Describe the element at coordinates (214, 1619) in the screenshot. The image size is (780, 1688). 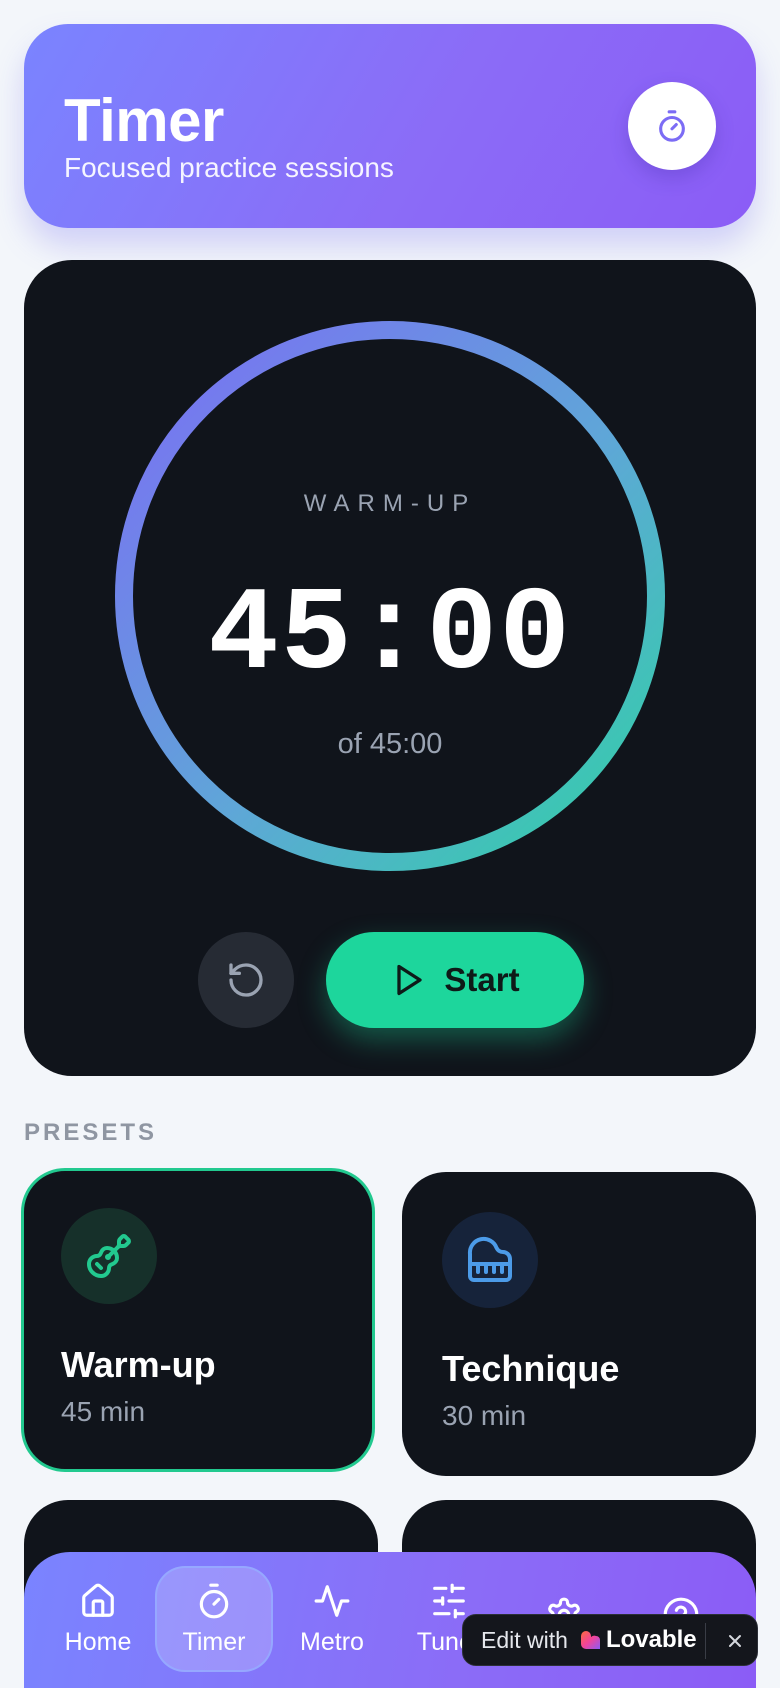
I see `nav-item-timer: Timer` at that location.